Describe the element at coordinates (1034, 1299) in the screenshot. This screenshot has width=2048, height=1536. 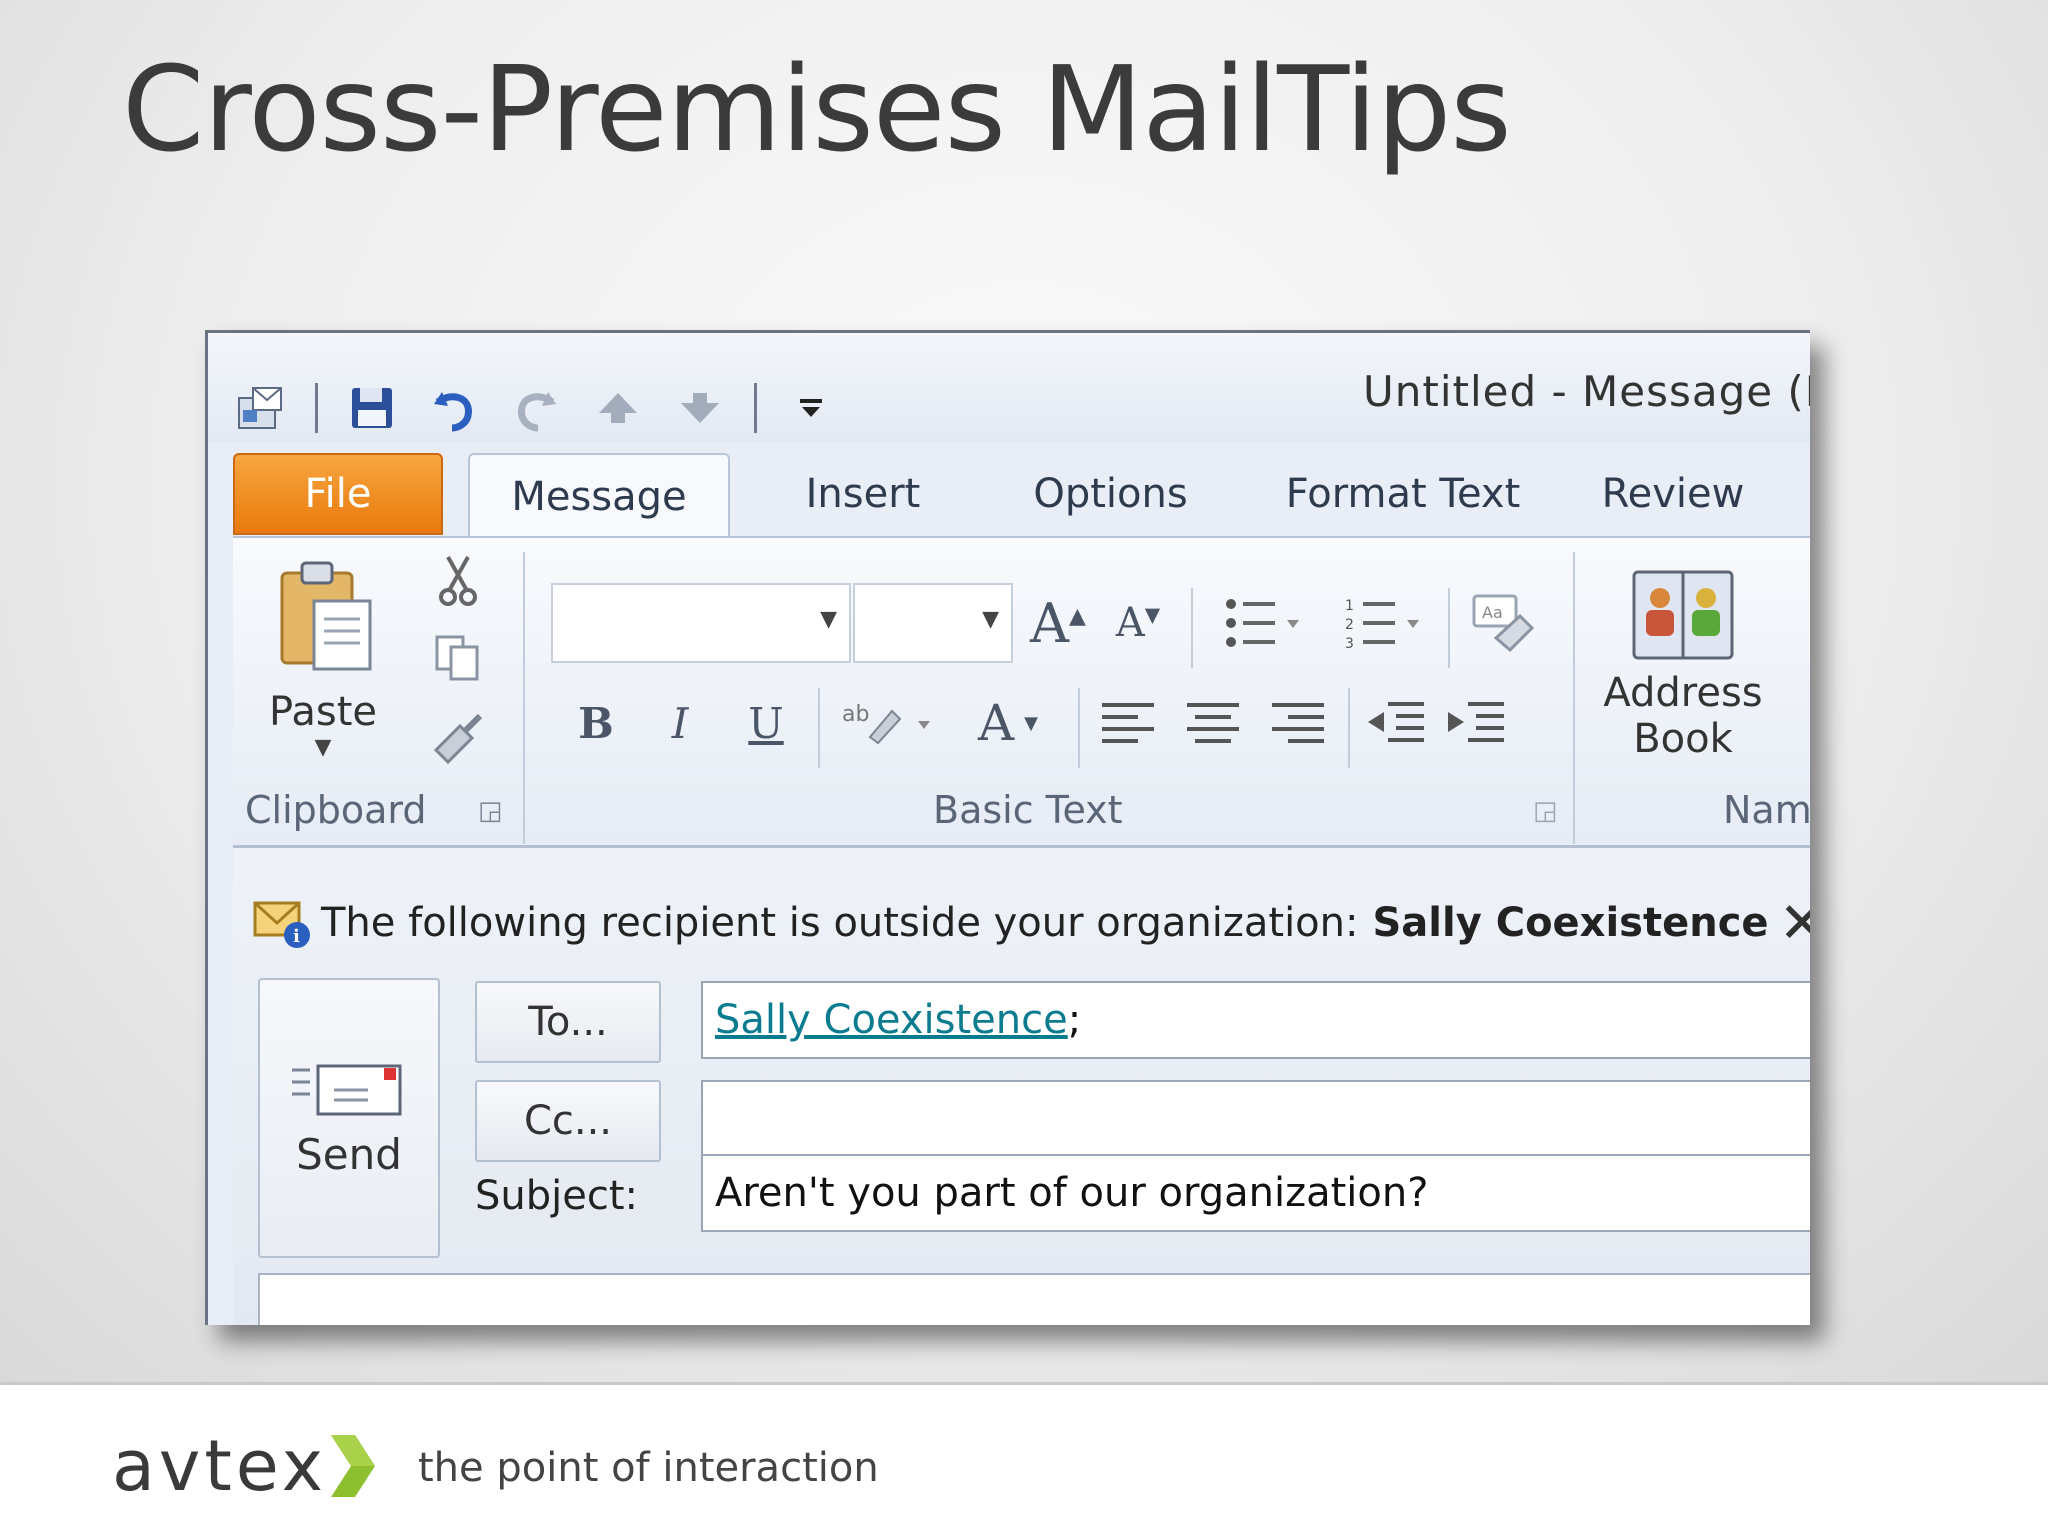
I see `message-body` at that location.